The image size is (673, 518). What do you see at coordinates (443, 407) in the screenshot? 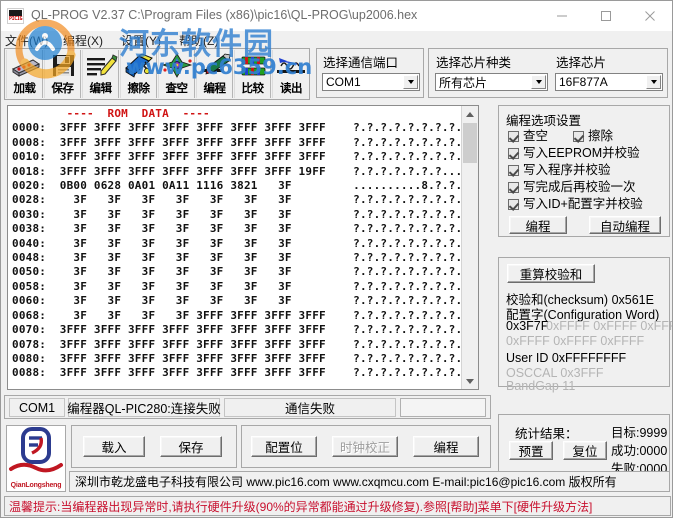
I see `status-progress` at bounding box center [443, 407].